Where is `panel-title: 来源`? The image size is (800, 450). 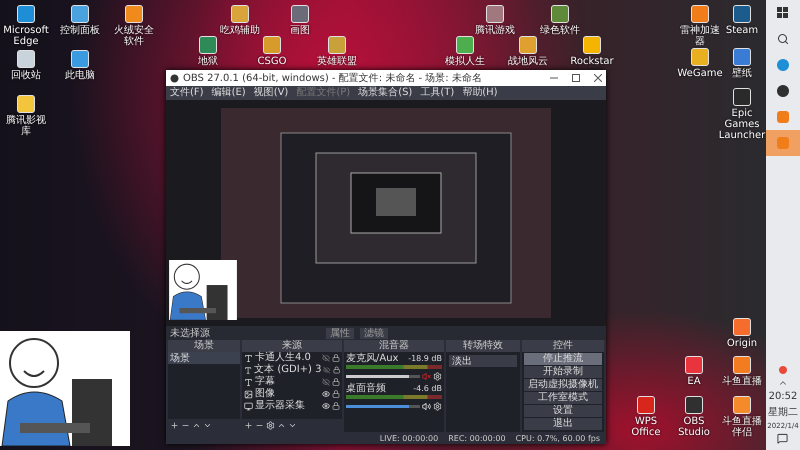 panel-title: 来源 is located at coordinates (292, 346).